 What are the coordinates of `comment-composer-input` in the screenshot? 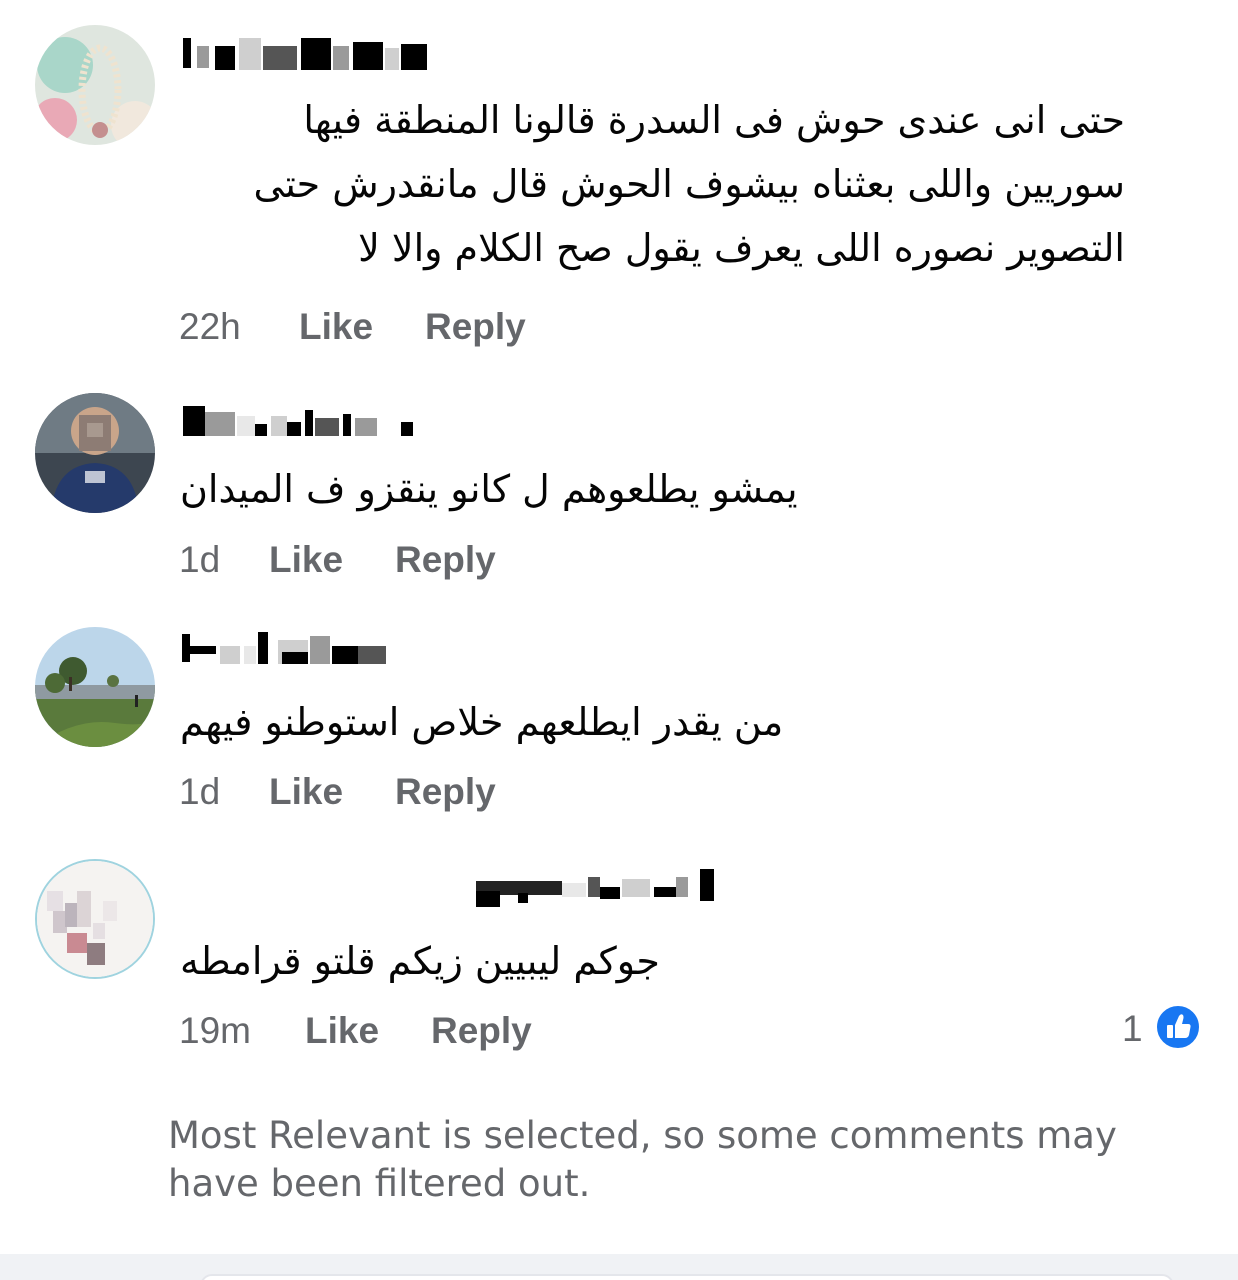 It's located at (687, 1277).